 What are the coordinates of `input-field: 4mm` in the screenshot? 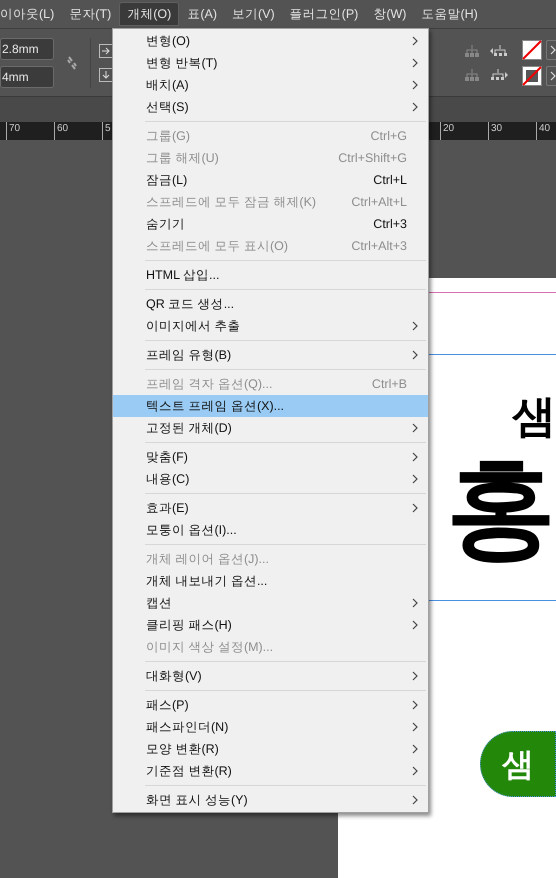 It's located at (27, 77).